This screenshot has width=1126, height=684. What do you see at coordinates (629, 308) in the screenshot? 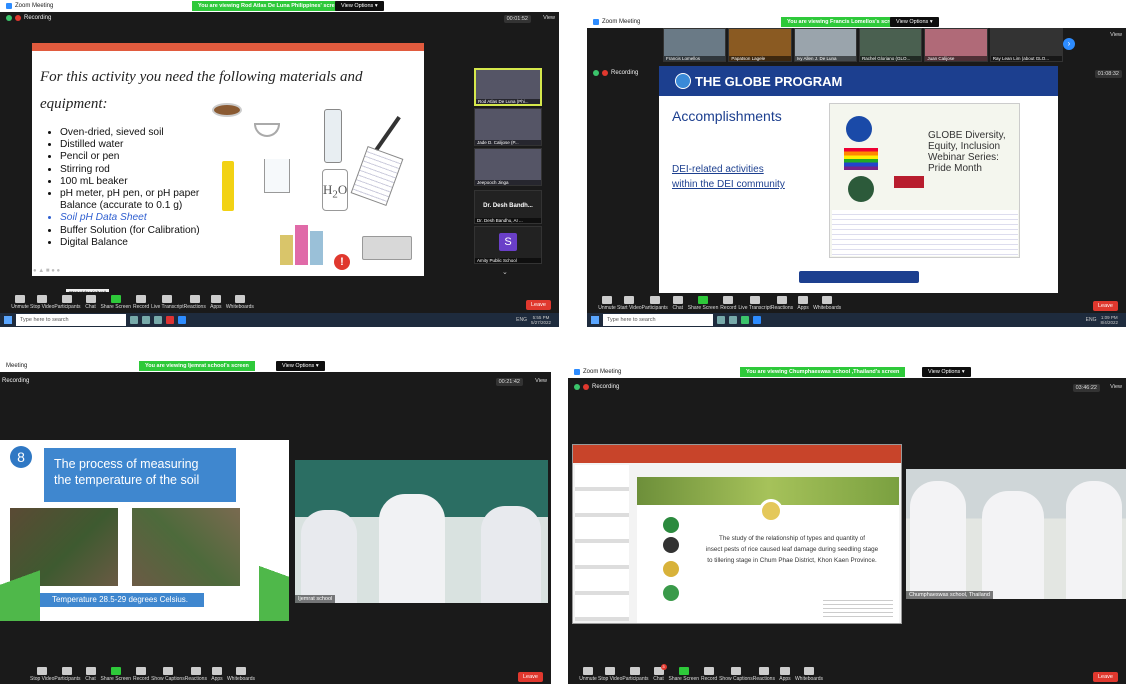
I see `toolbar-label: Start Video` at bounding box center [629, 308].